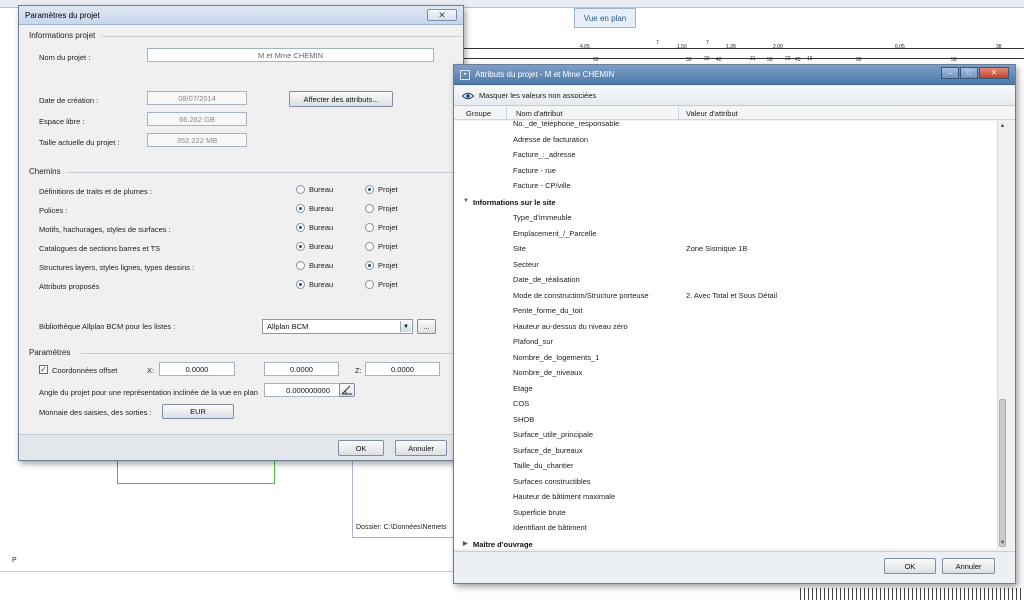  Describe the element at coordinates (730, 357) in the screenshot. I see `attribute-row: Nombre_de_logements_1` at that location.